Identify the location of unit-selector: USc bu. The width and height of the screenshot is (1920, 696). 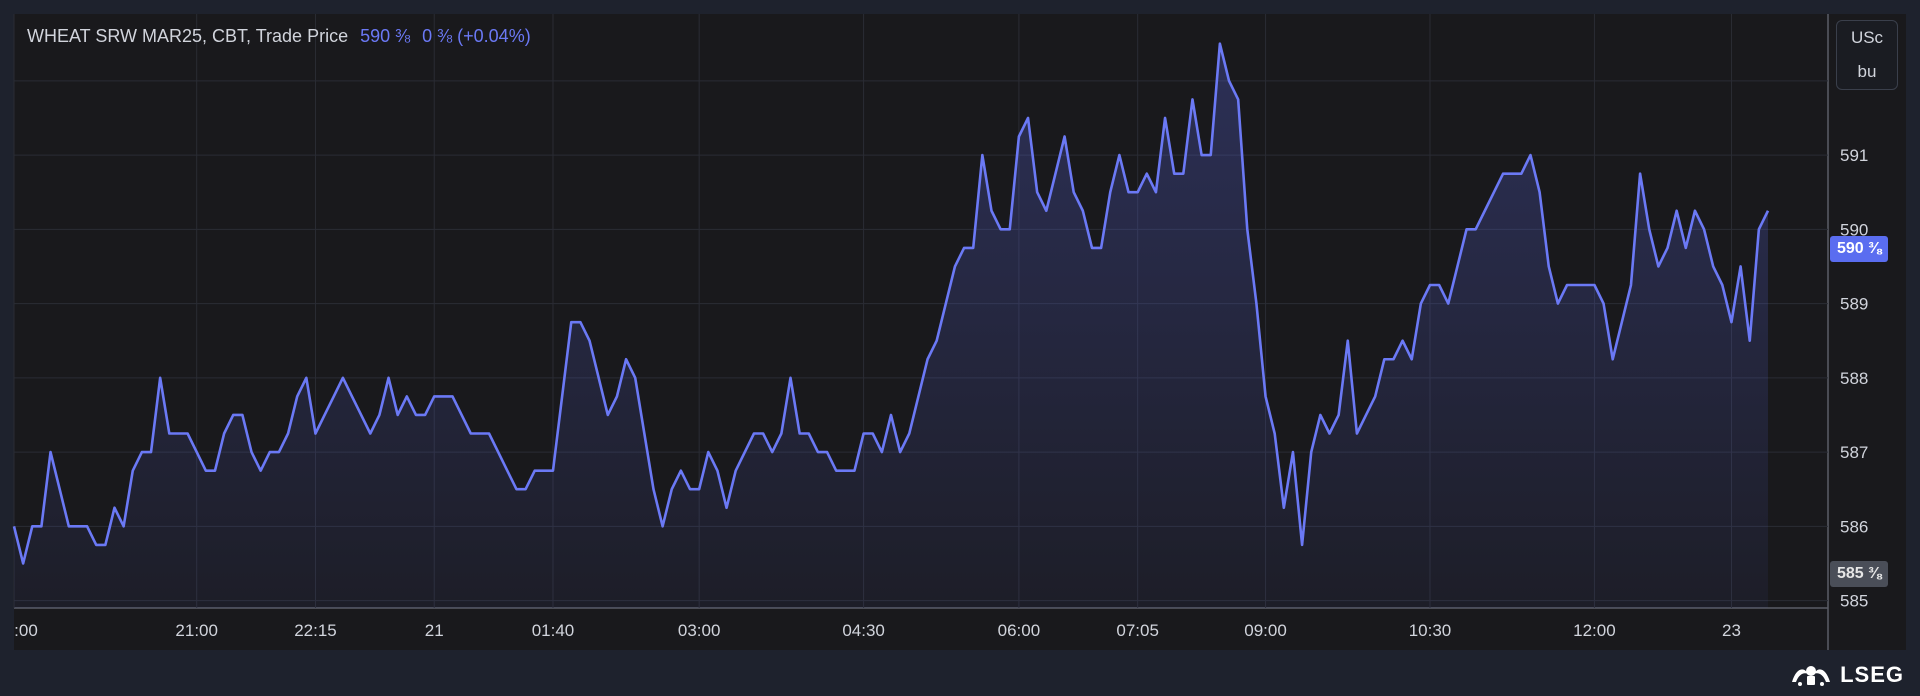
(1867, 55).